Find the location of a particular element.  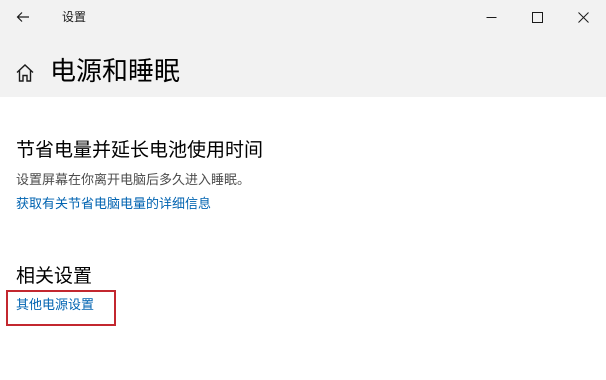

page-header: 电源和睡眠 is located at coordinates (303, 73).